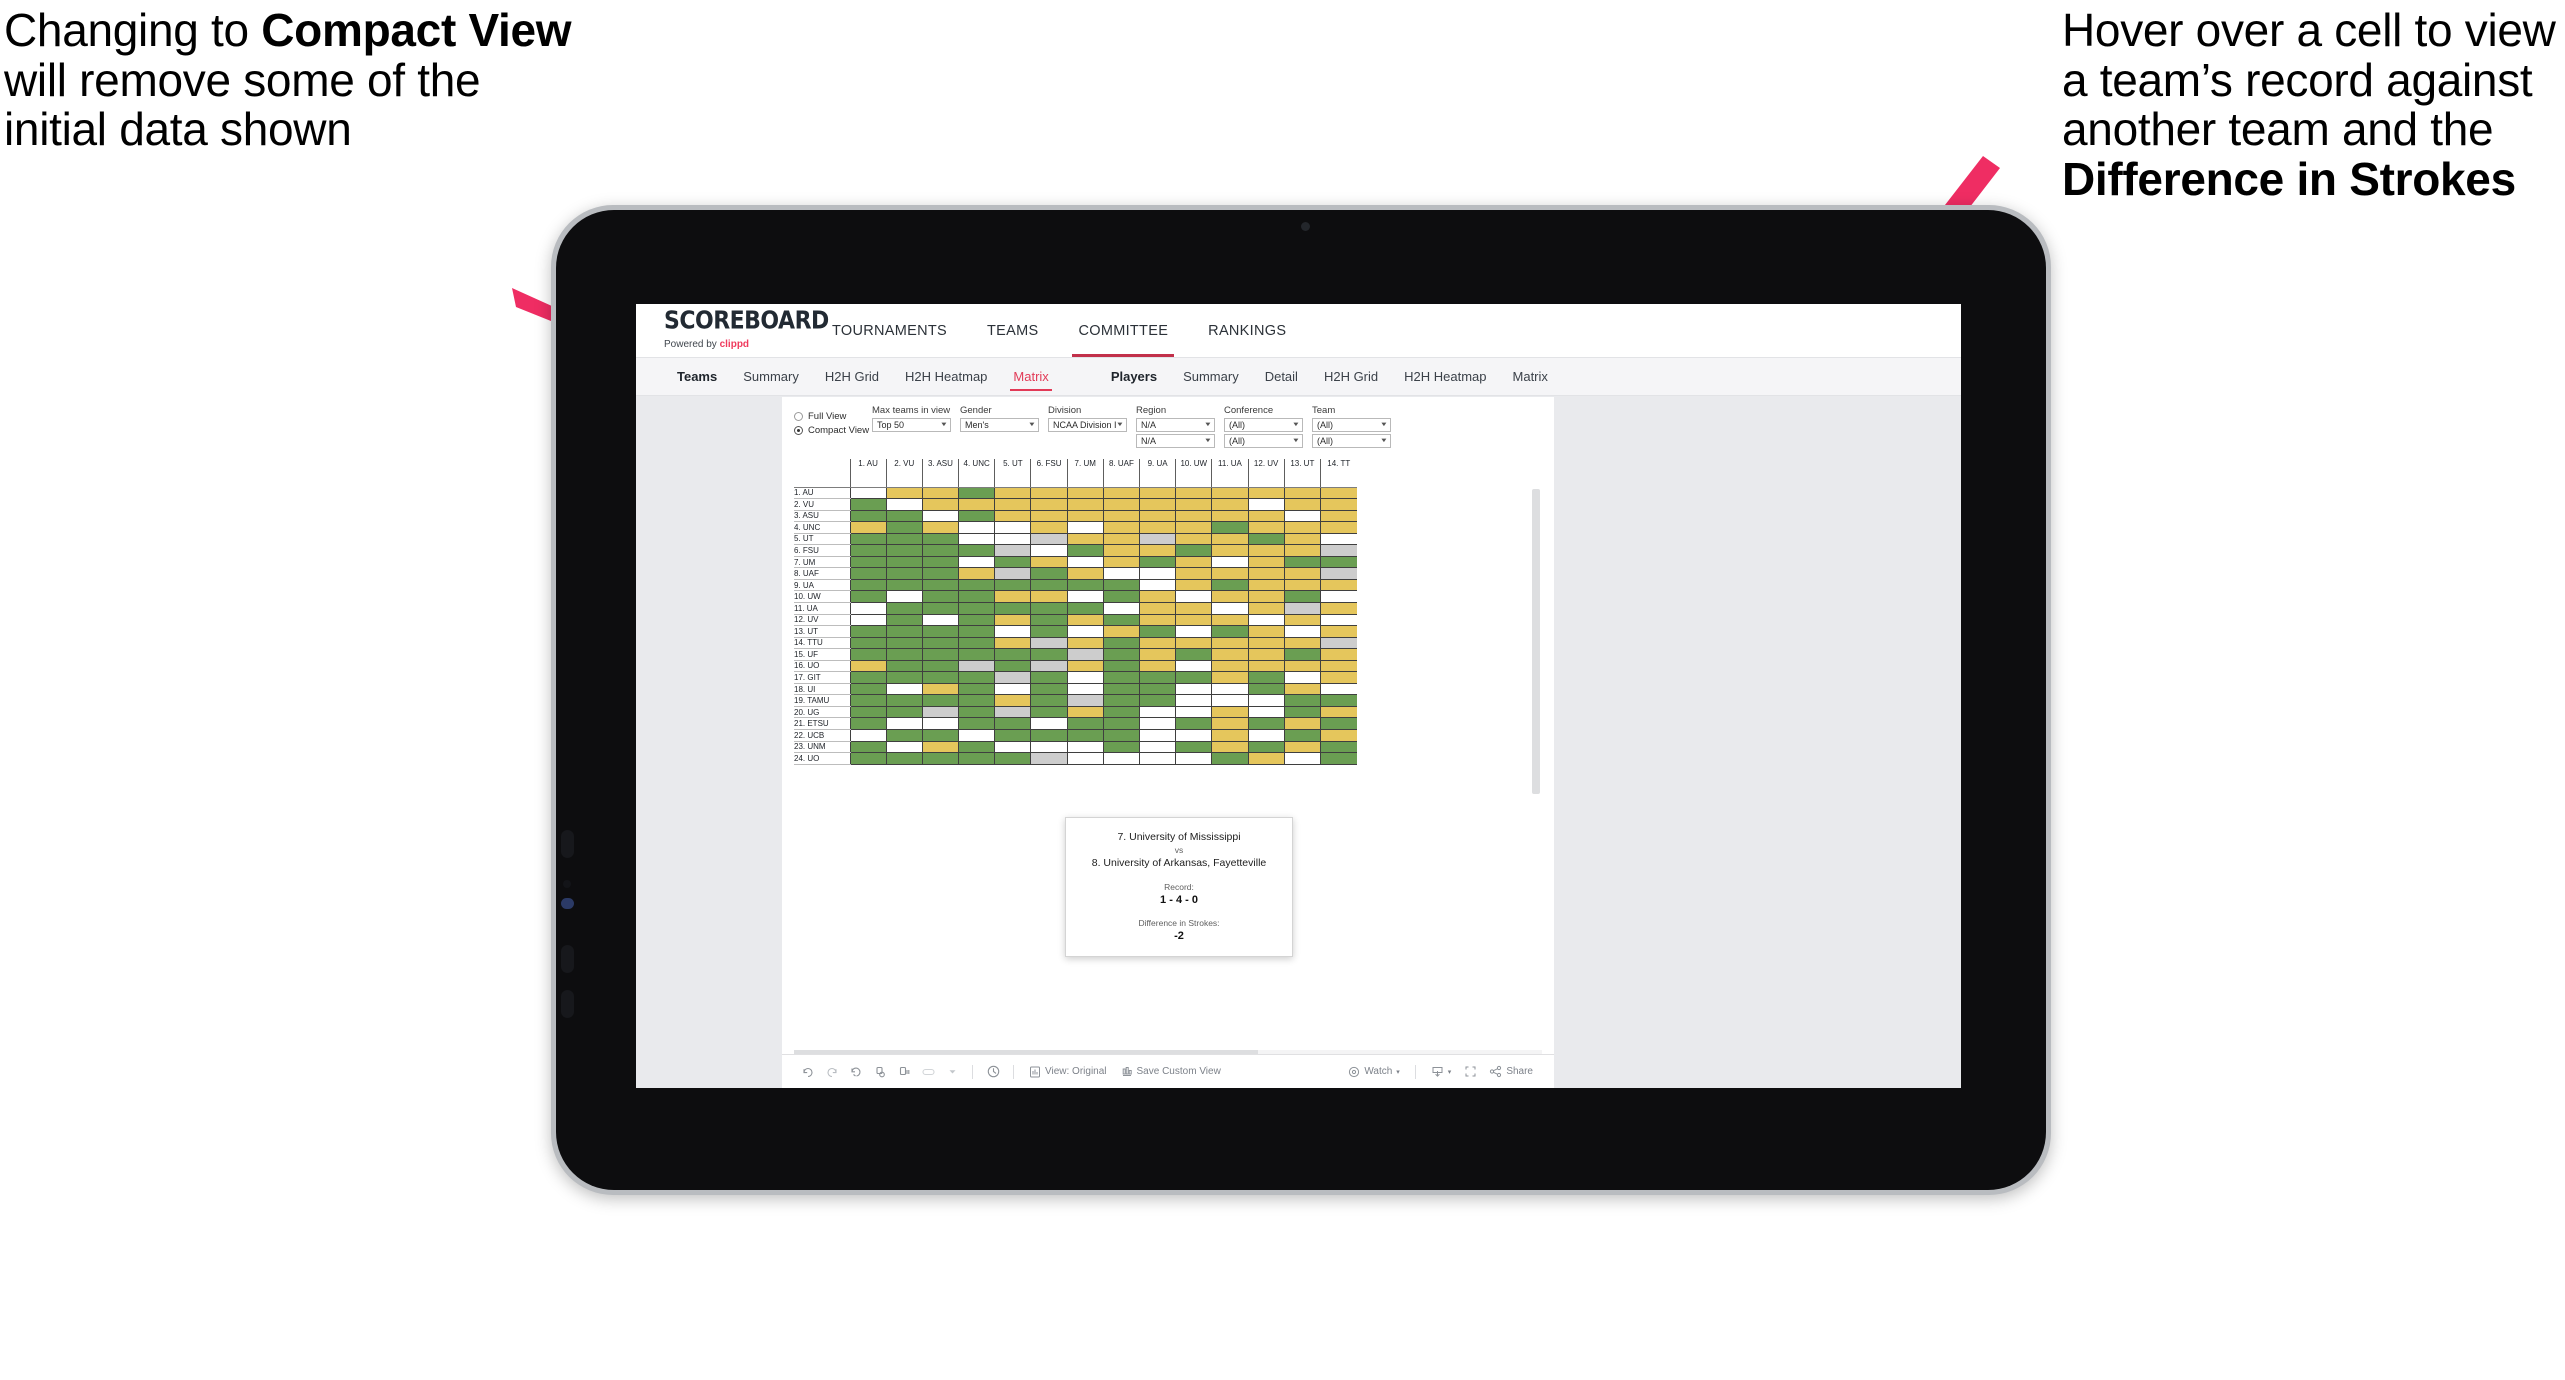  What do you see at coordinates (1441, 1072) in the screenshot?
I see `download-button: ▾` at bounding box center [1441, 1072].